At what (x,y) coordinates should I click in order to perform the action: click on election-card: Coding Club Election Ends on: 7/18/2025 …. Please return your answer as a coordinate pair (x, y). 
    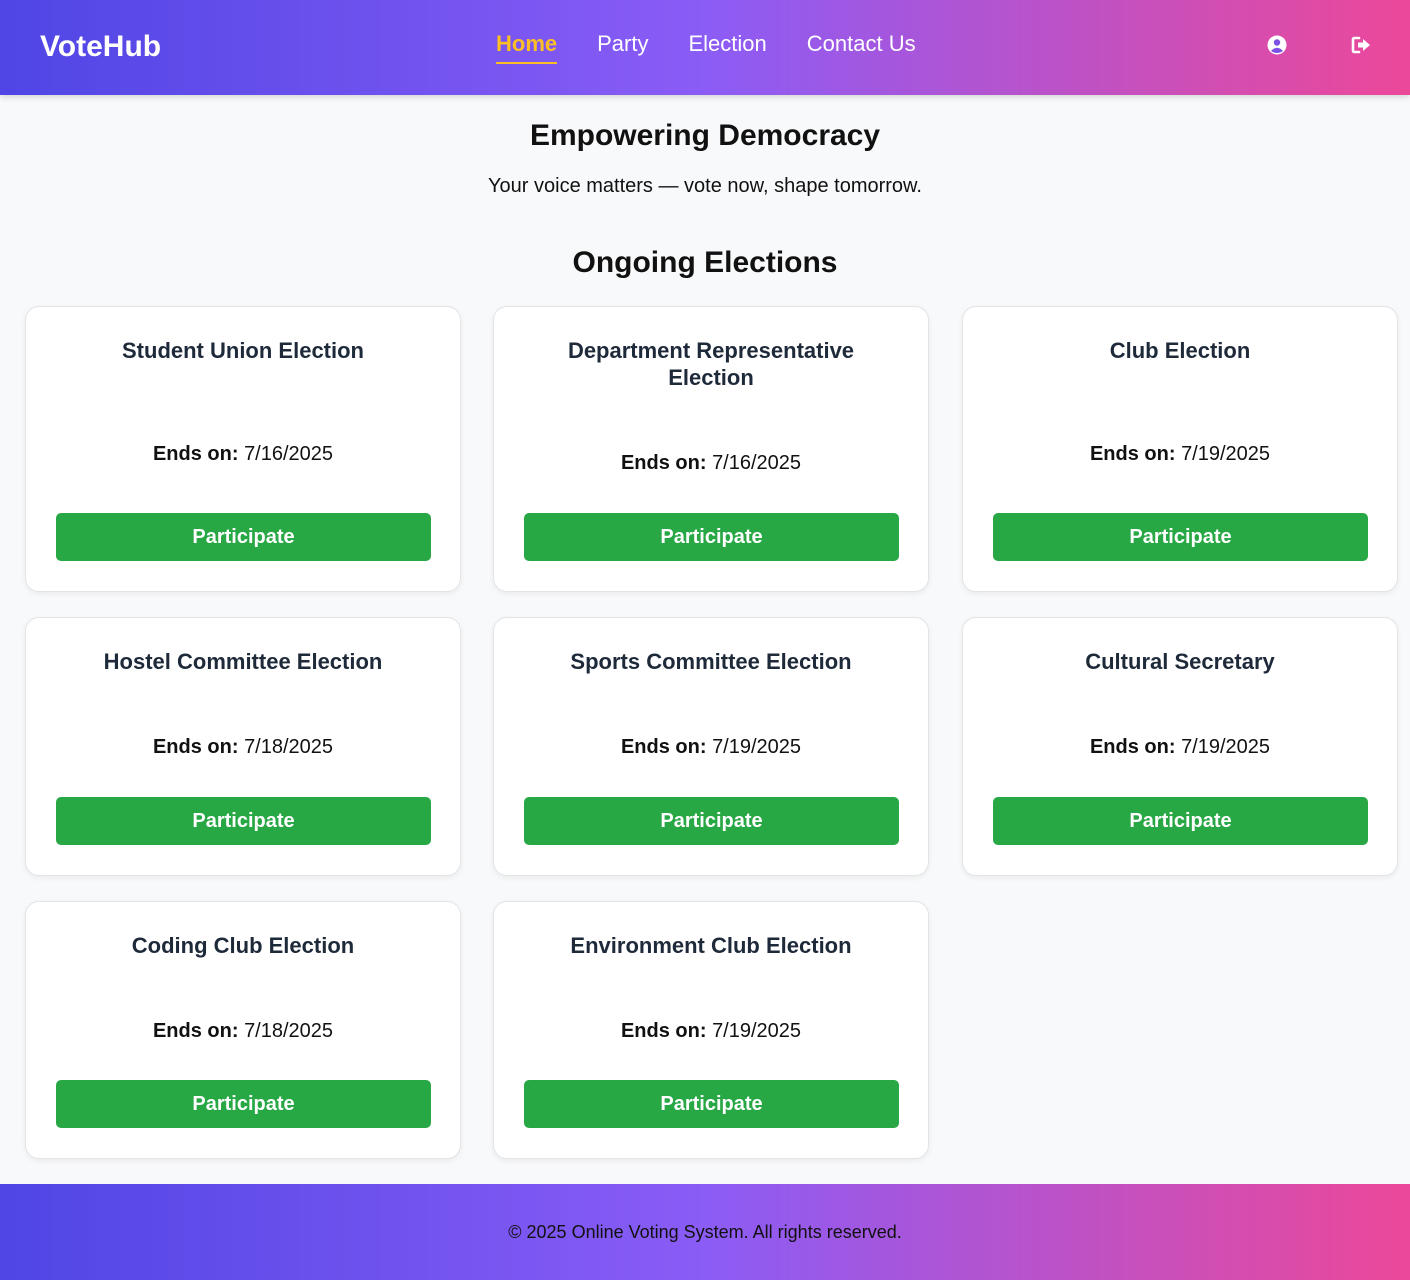
    Looking at the image, I should click on (243, 1030).